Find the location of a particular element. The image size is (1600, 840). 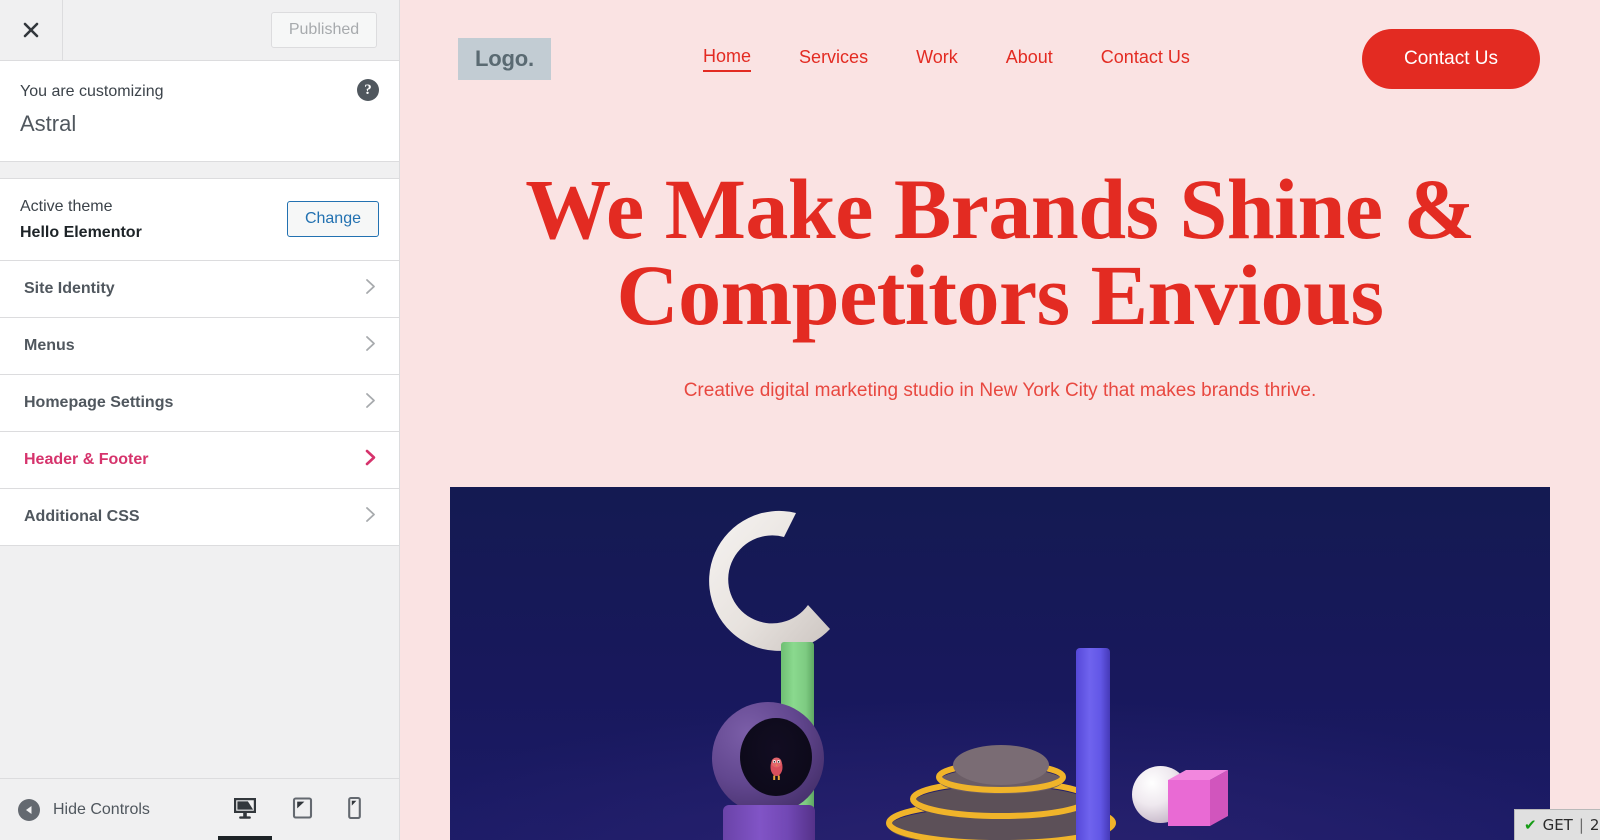

active-theme-row: Active theme Hello Elementor Change is located at coordinates (199, 219).